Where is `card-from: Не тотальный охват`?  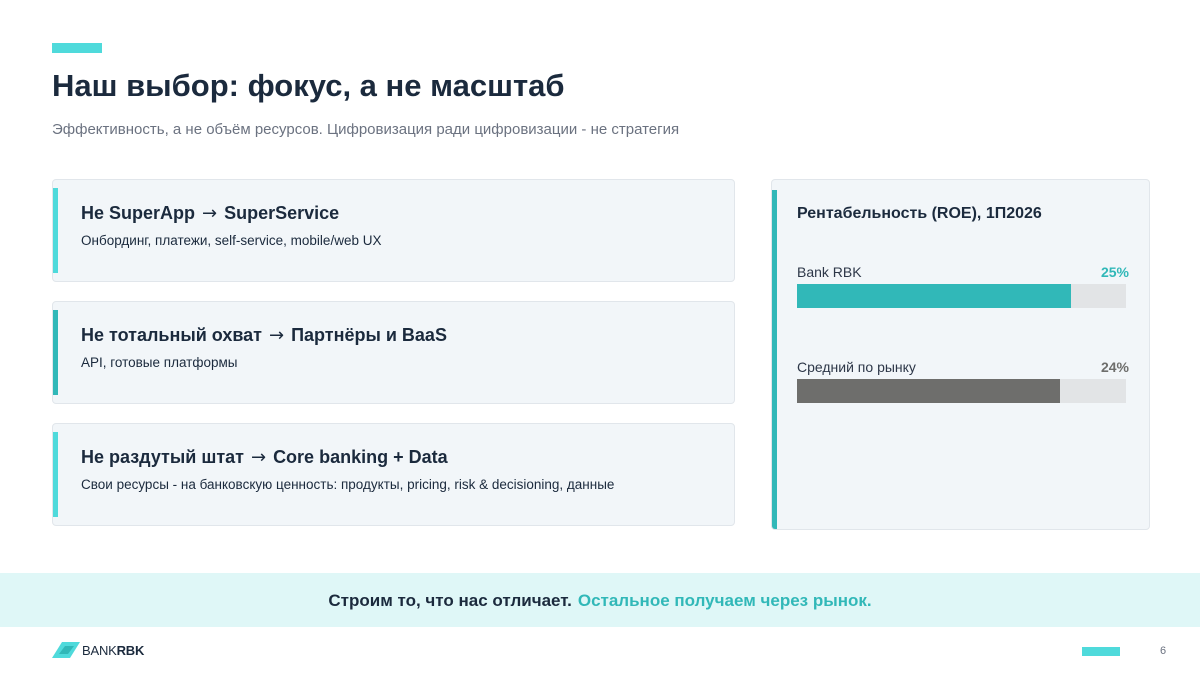 card-from: Не тотальный охват is located at coordinates (171, 335).